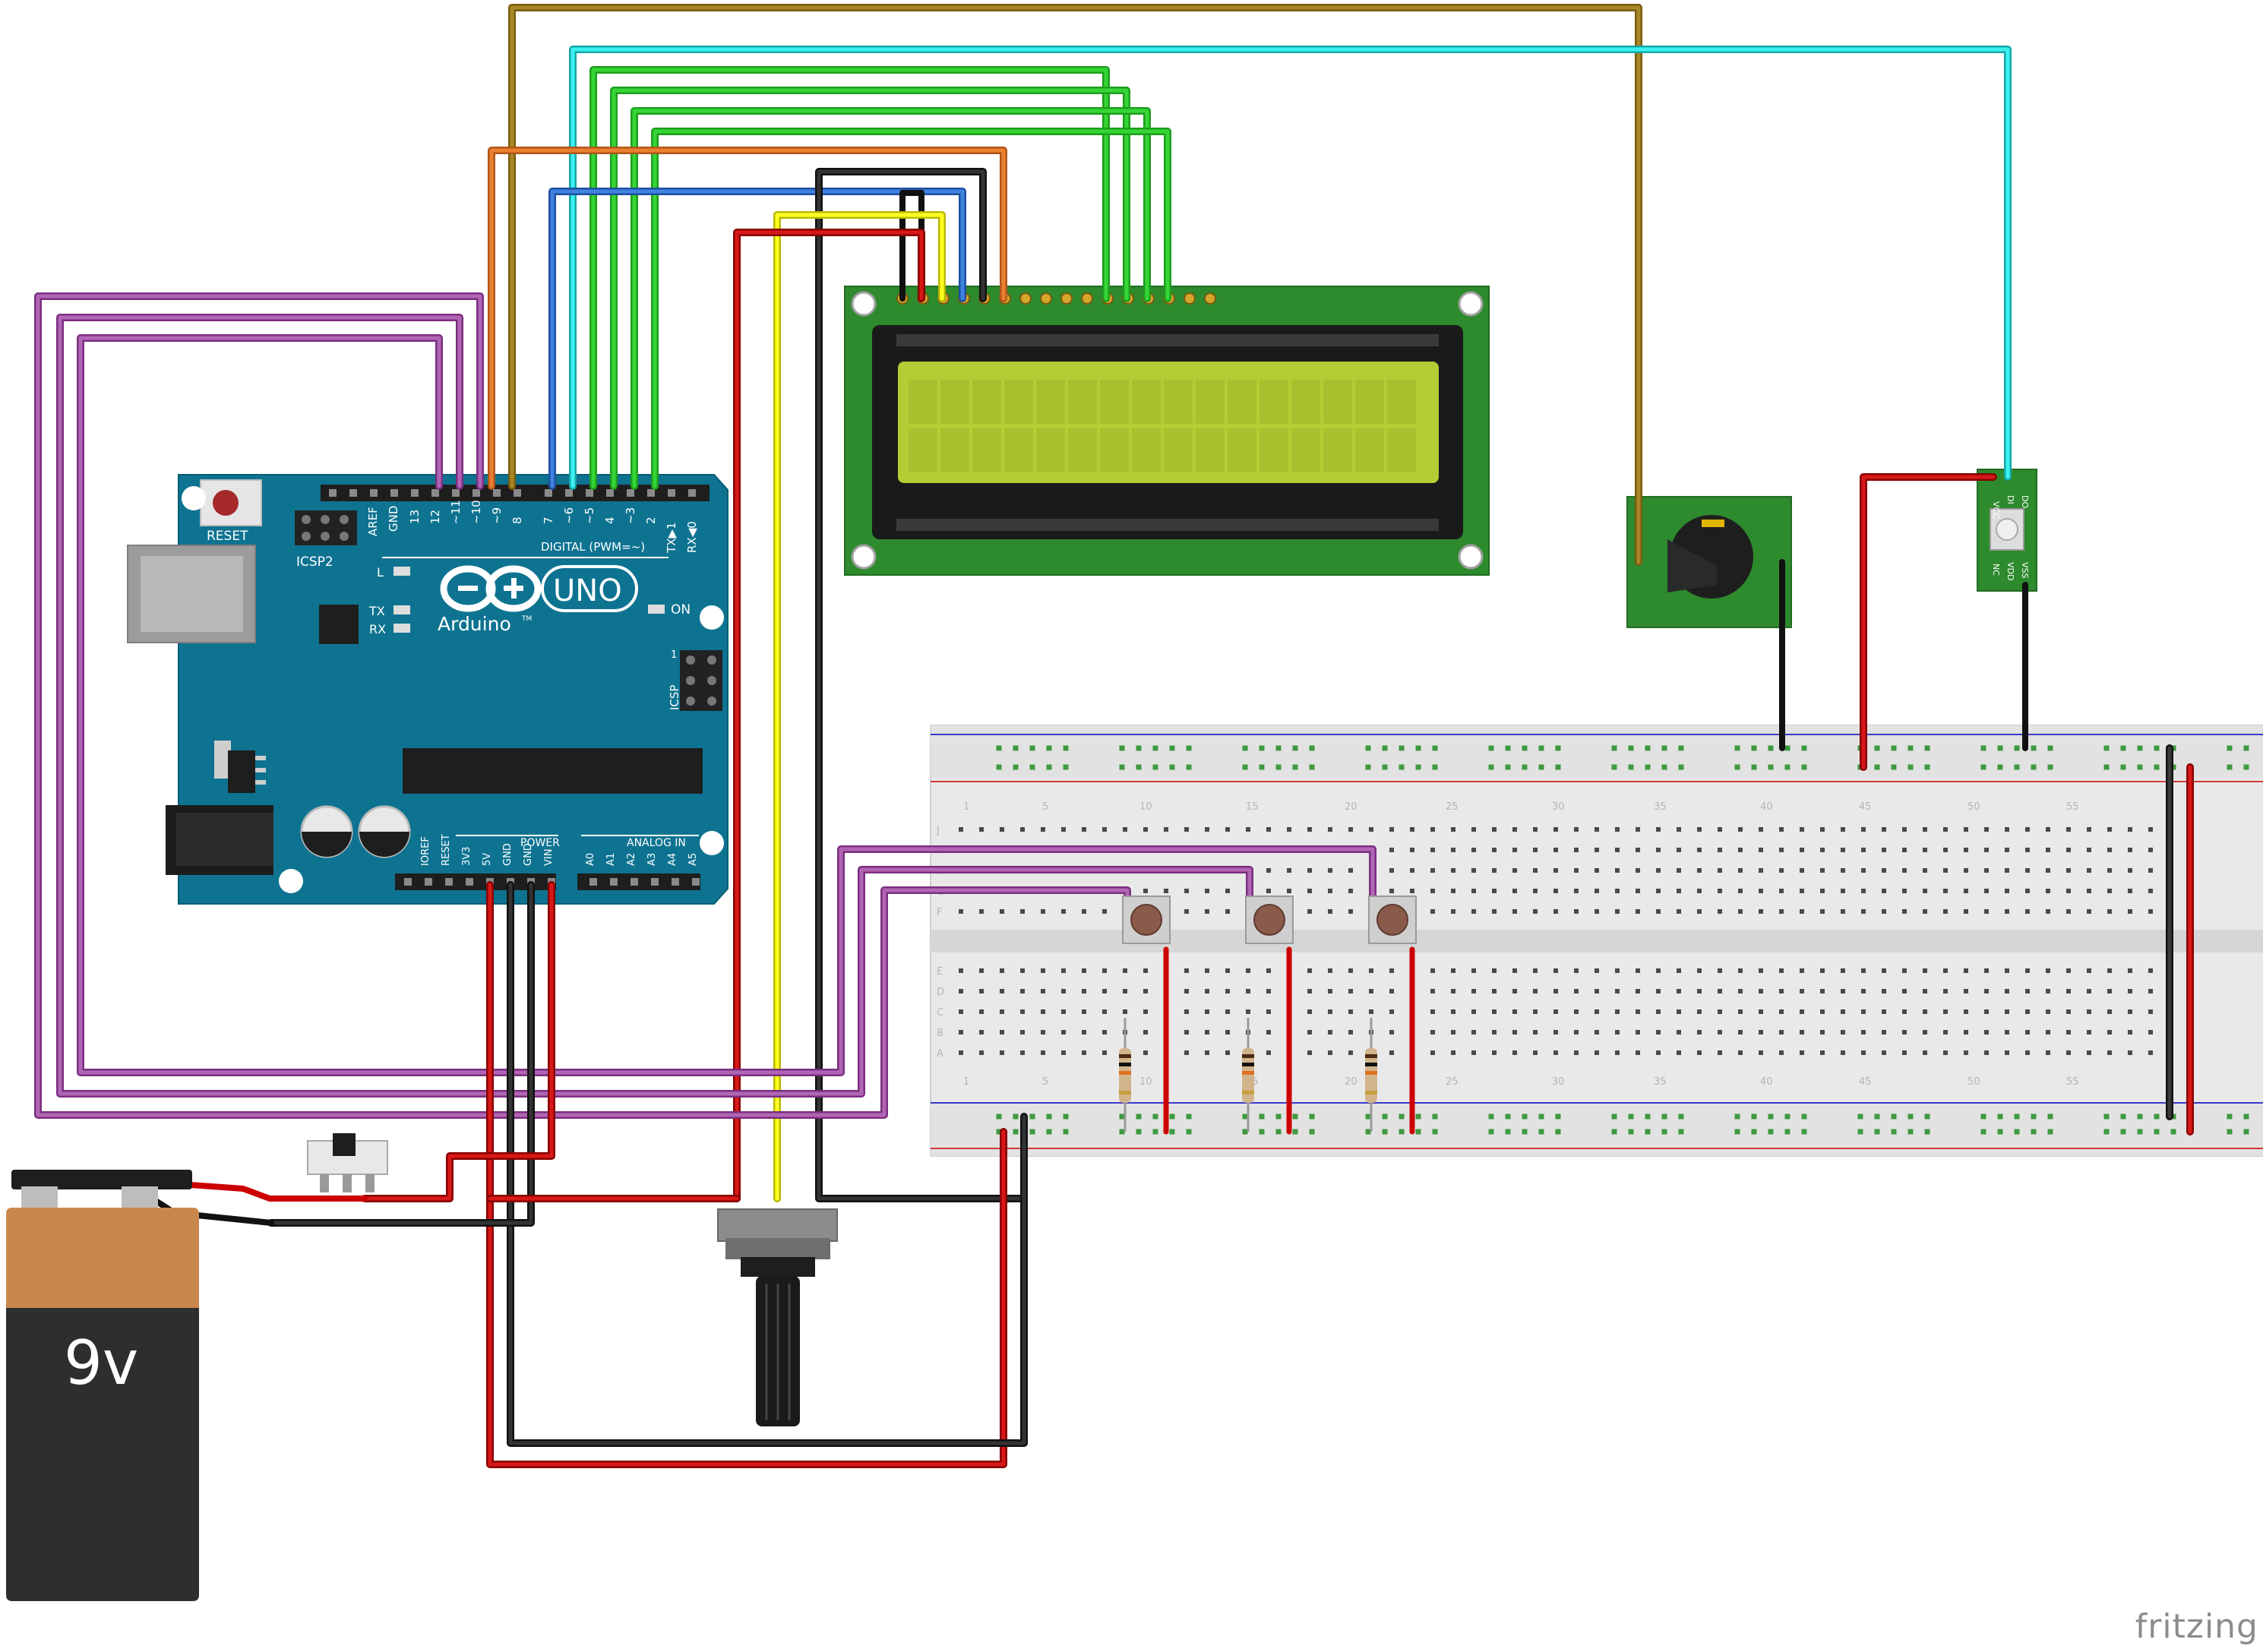 Image resolution: width=2263 pixels, height=1652 pixels. Describe the element at coordinates (435, 517) in the screenshot. I see `pin-label-12: 12` at that location.